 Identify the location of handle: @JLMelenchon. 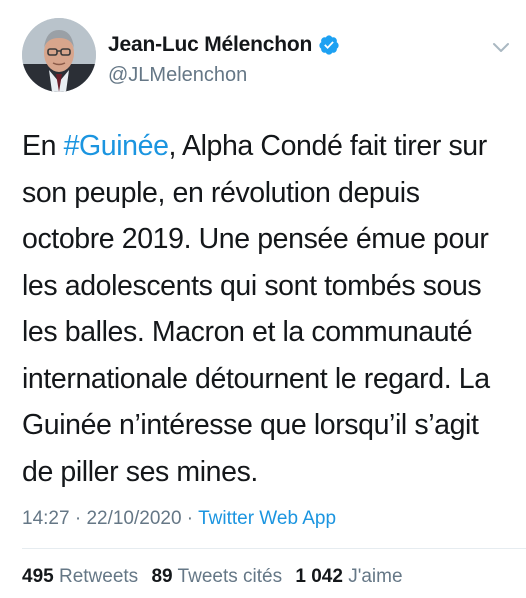
(224, 75).